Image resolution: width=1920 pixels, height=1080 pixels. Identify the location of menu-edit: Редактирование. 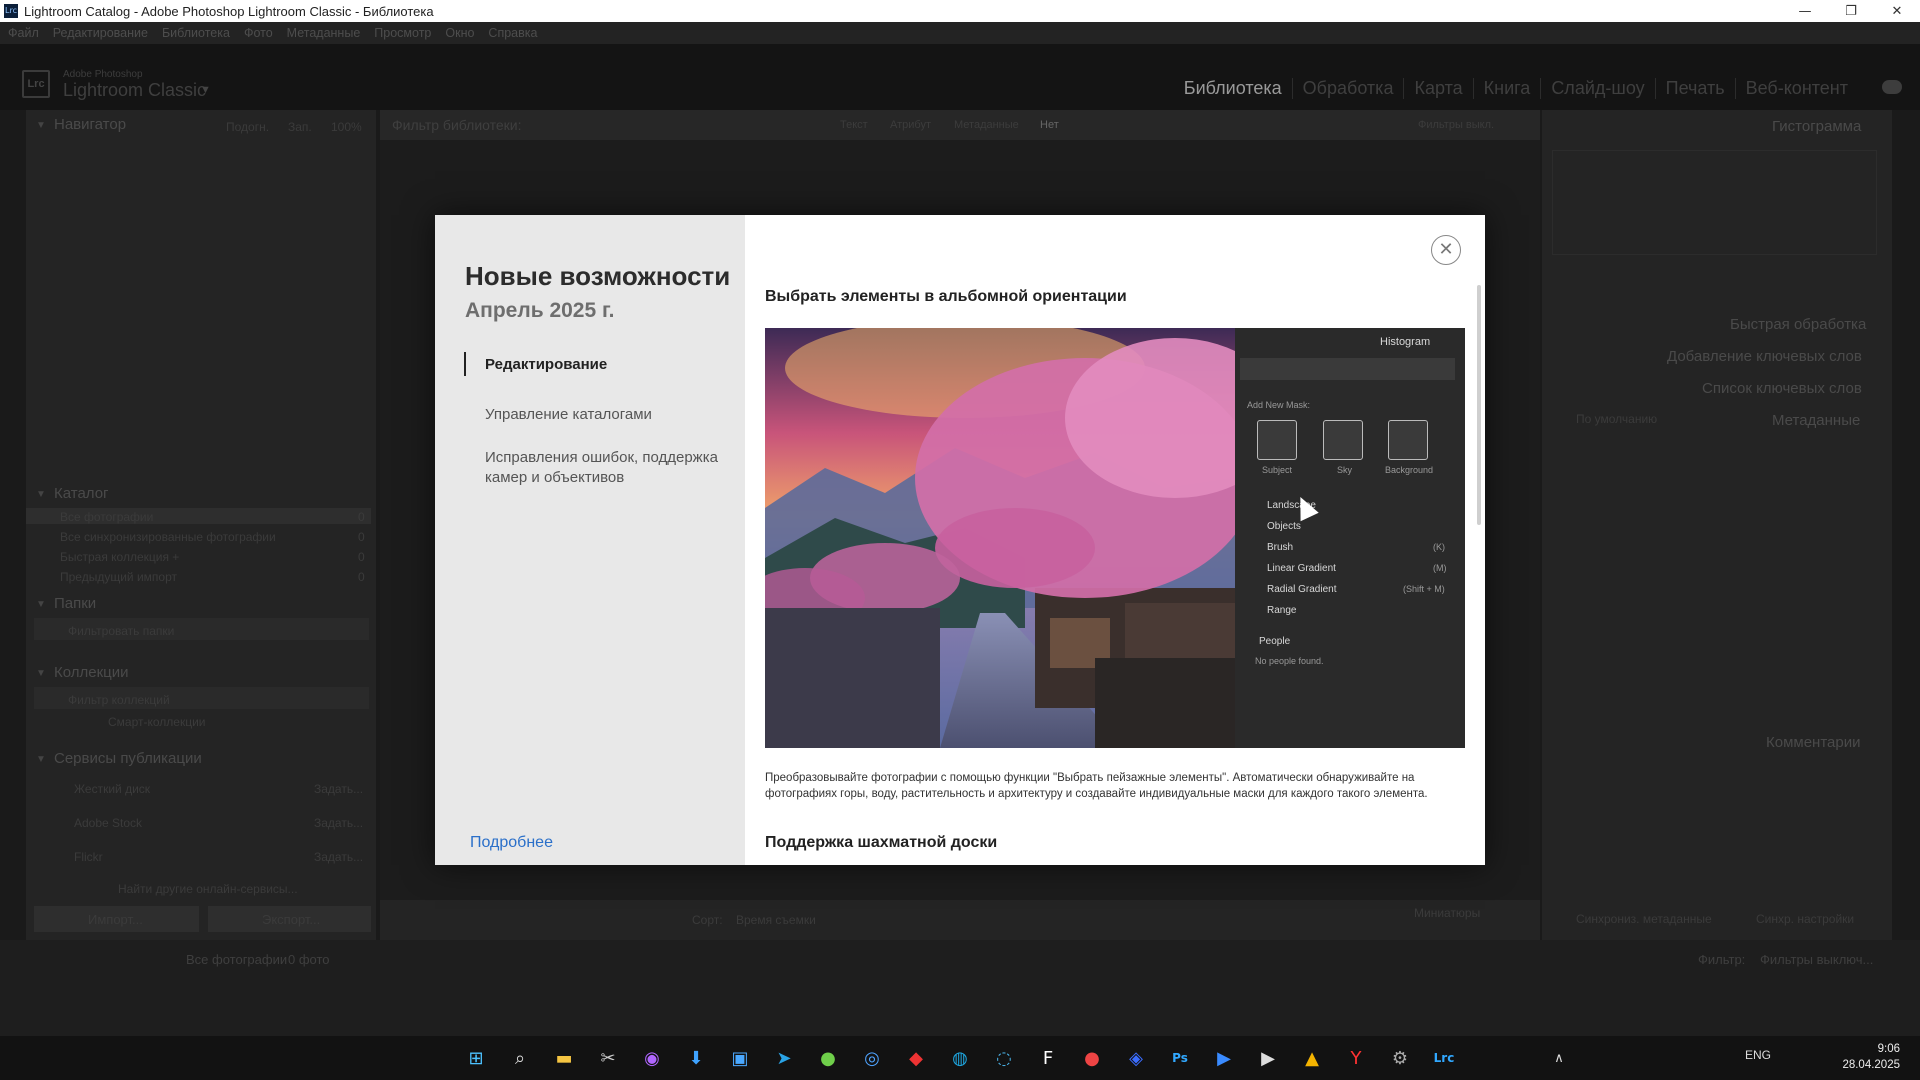
(100, 33).